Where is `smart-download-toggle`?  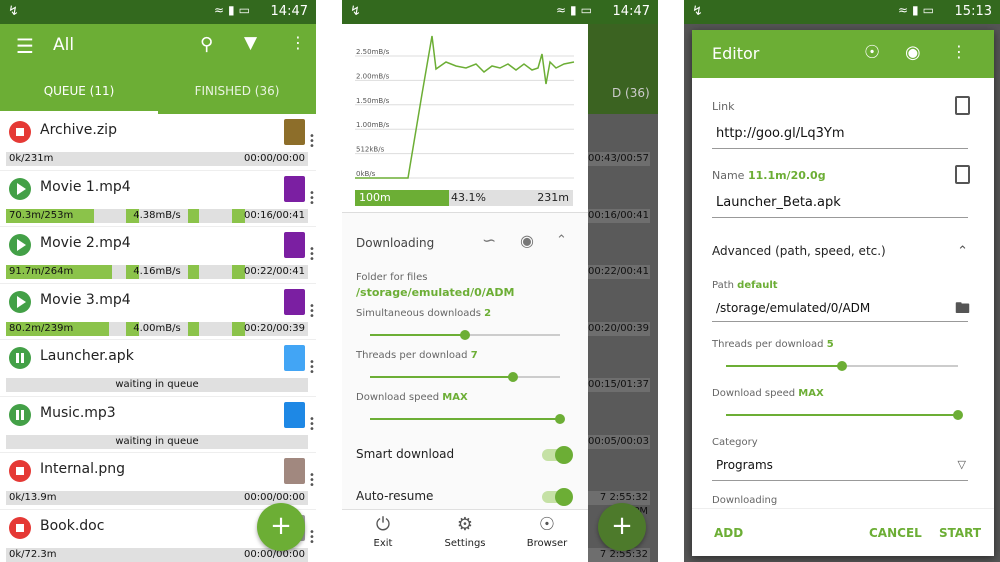 smart-download-toggle is located at coordinates (557, 455).